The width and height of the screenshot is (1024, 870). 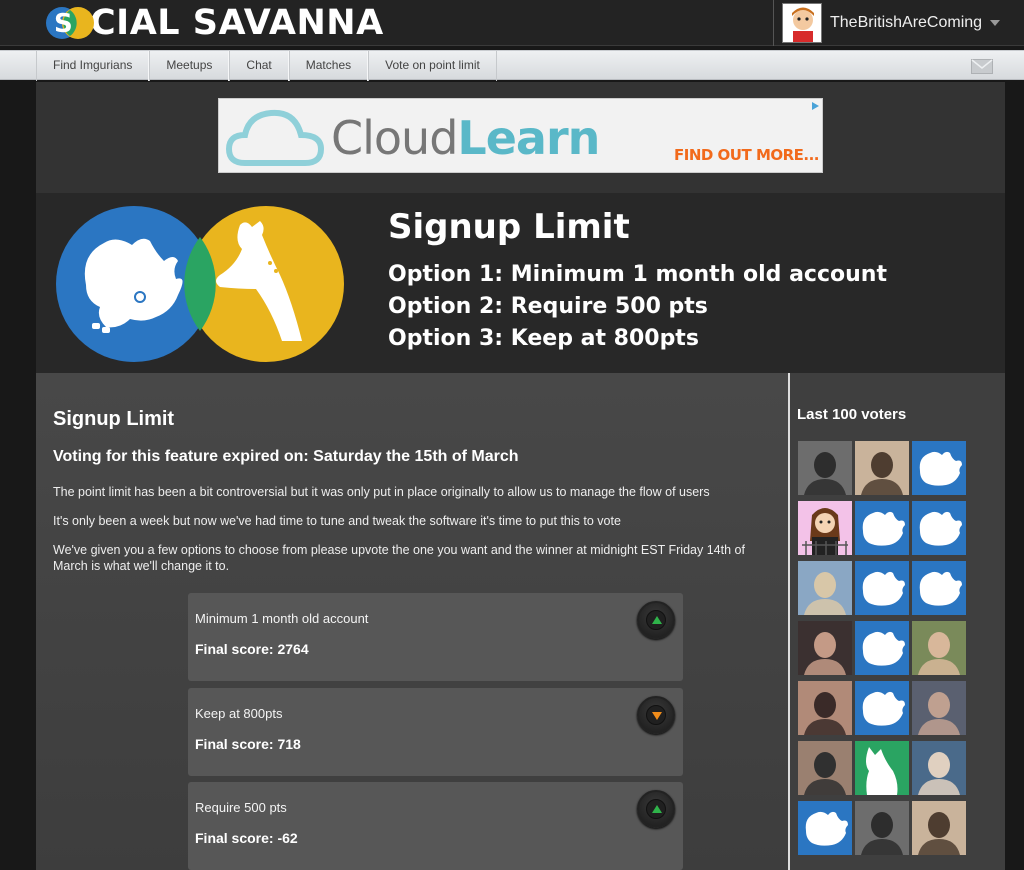 I want to click on top-bar: S CIAL SAVANNA TheBritishAreComing, so click(x=512, y=23).